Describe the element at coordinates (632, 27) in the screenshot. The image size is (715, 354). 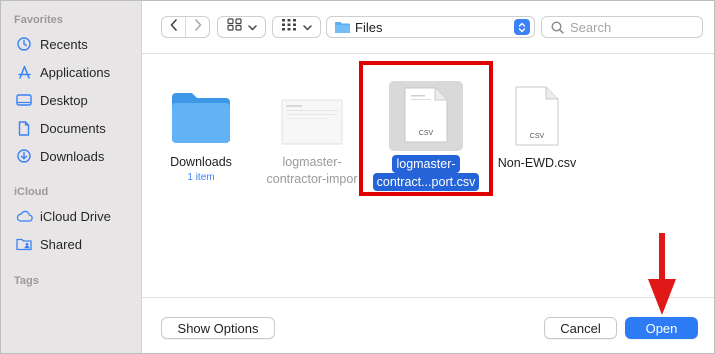
I see `search-input` at that location.